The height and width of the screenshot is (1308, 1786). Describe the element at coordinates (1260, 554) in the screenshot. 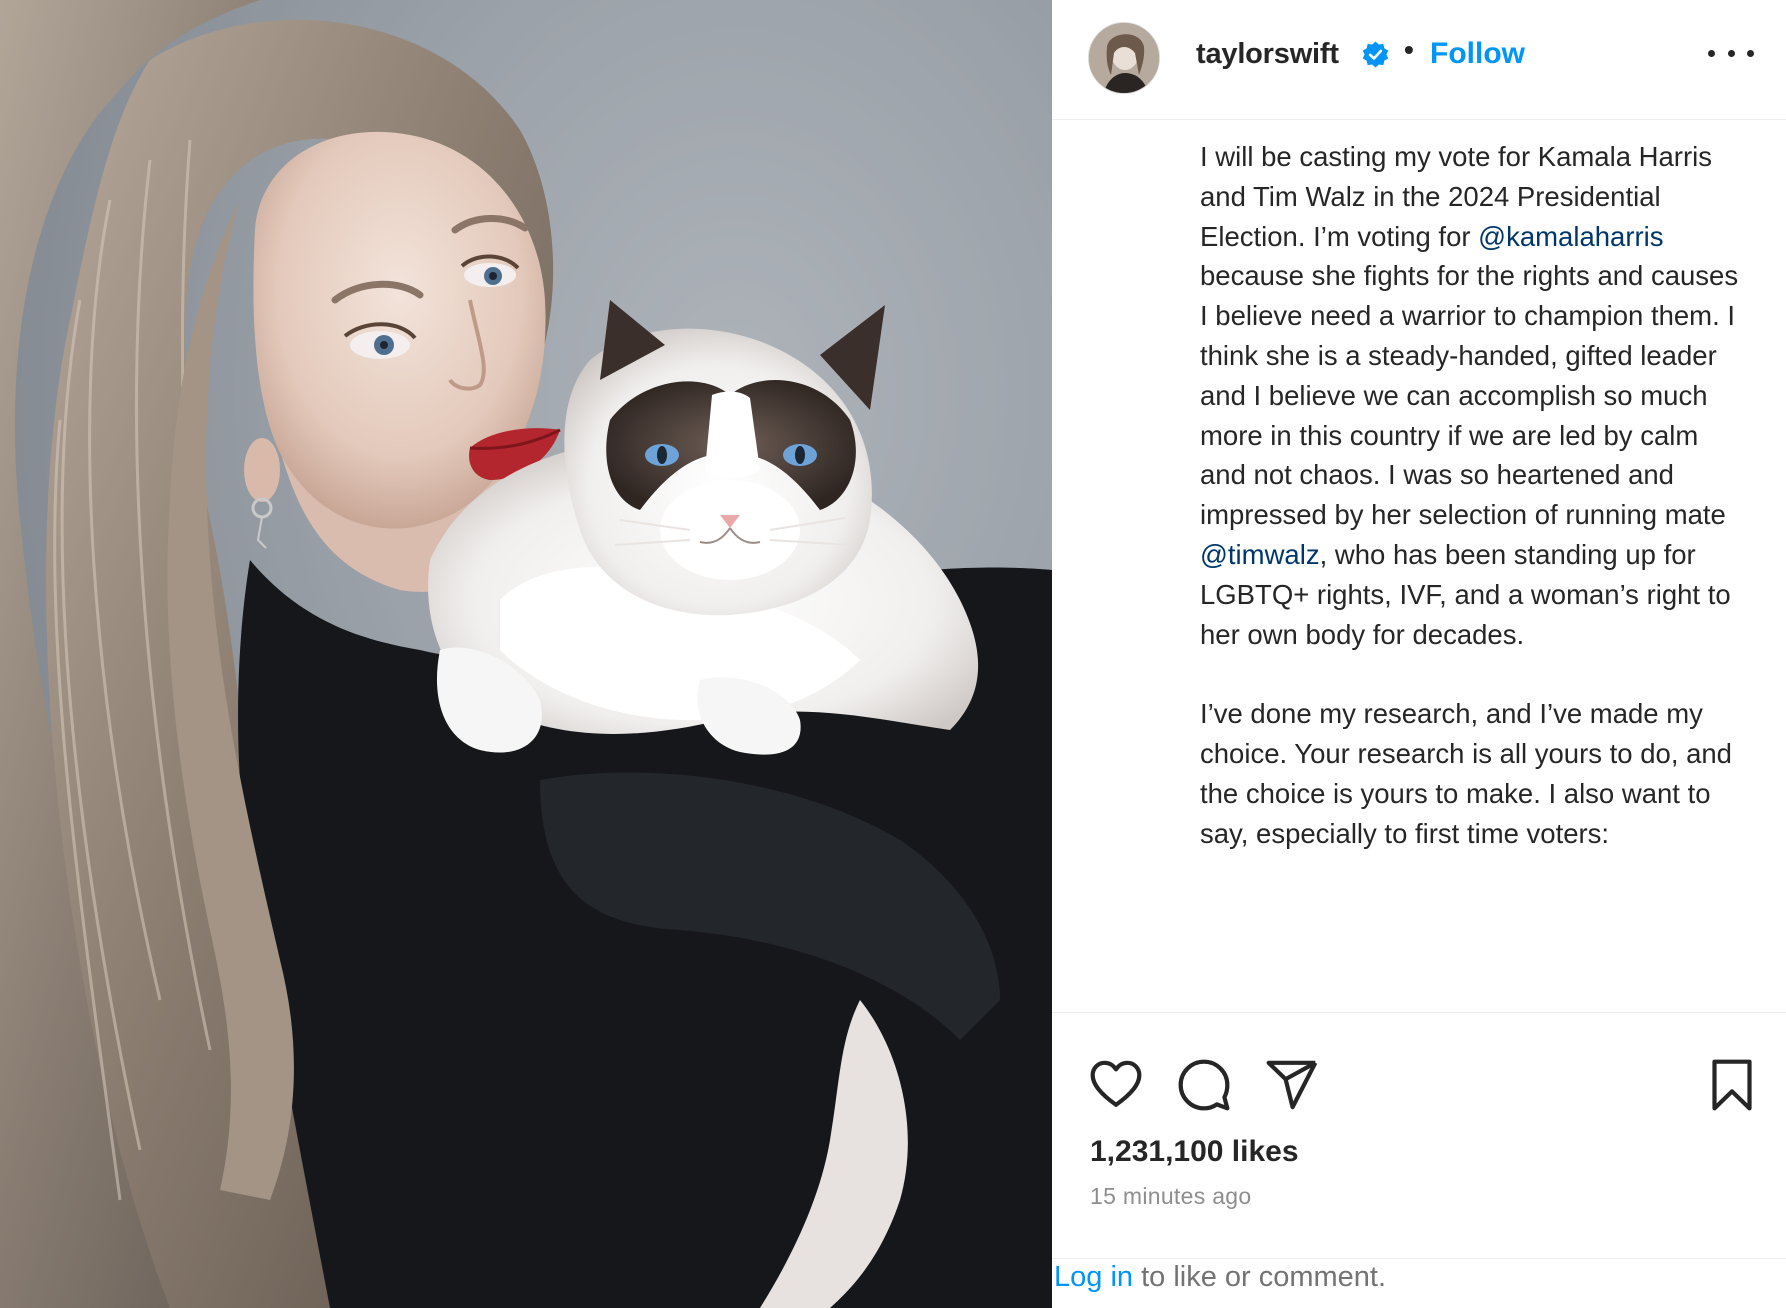

I see `mention-link: @timwalz` at that location.